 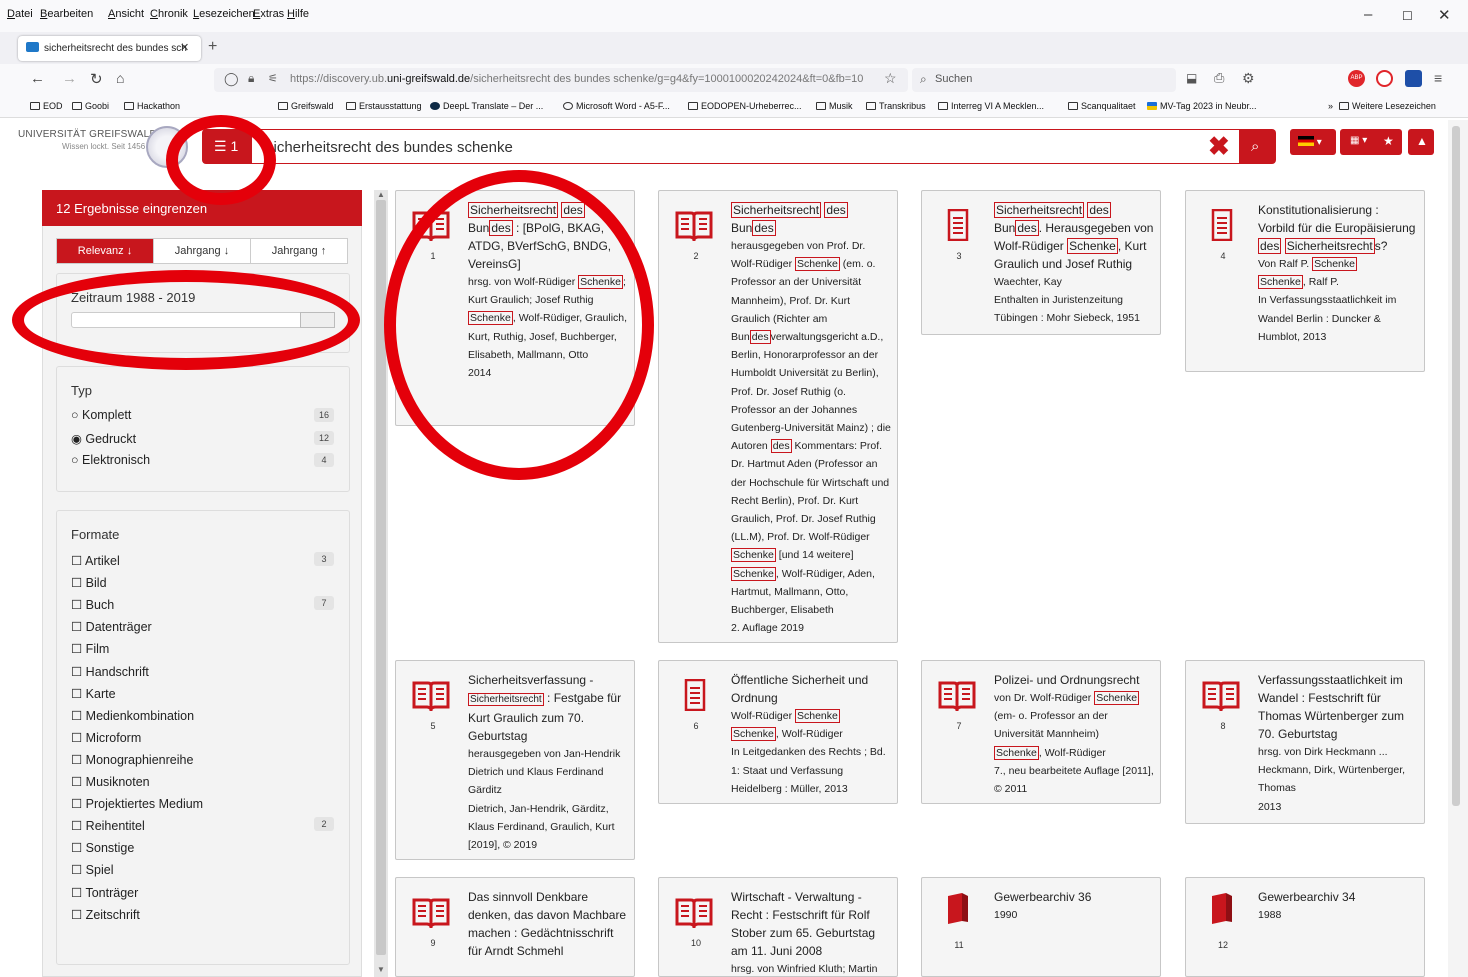 What do you see at coordinates (268, 14) in the screenshot?
I see `menu-extras: Extras` at bounding box center [268, 14].